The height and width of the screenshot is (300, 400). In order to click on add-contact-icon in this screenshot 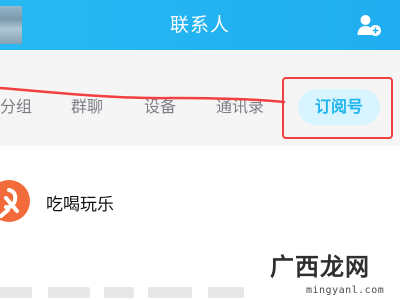, I will do `click(369, 25)`.